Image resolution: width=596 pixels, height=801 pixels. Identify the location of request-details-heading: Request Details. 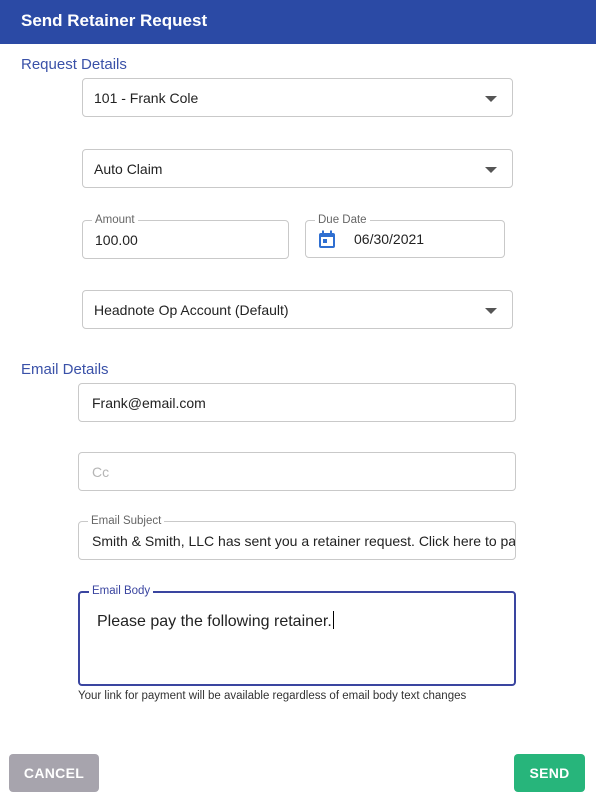
(74, 64).